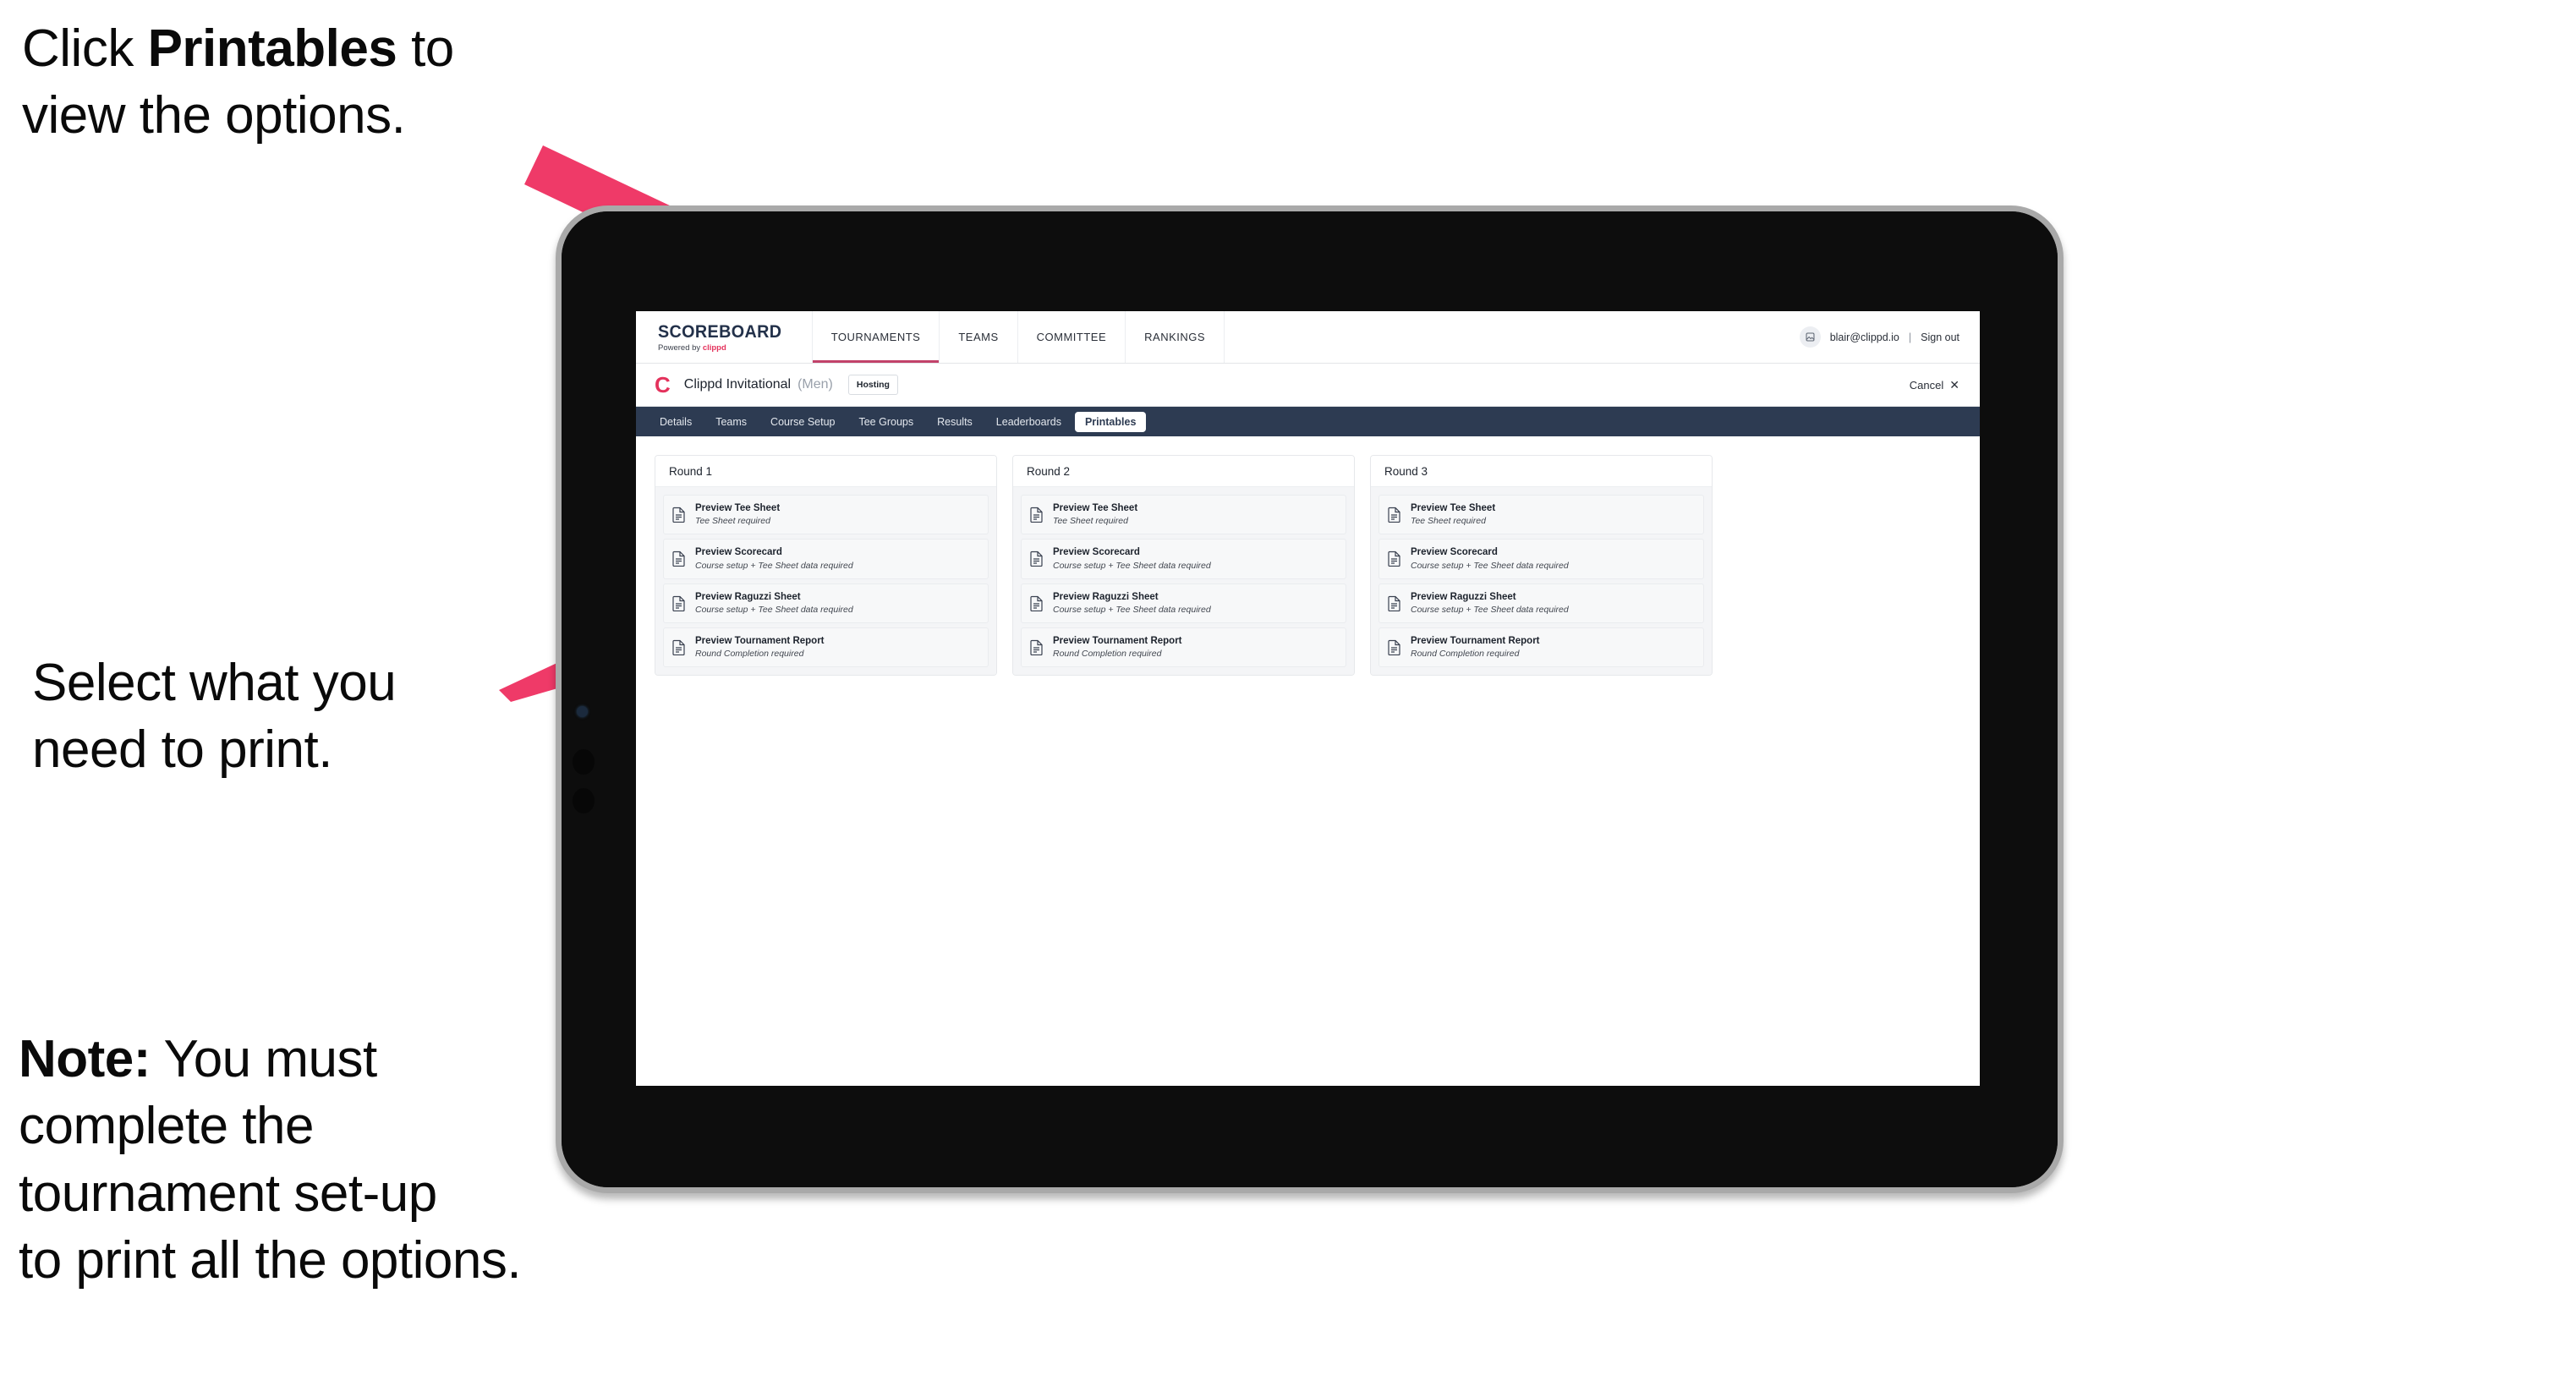 This screenshot has height=1386, width=2576. I want to click on clippd-c-logo-icon: C, so click(663, 384).